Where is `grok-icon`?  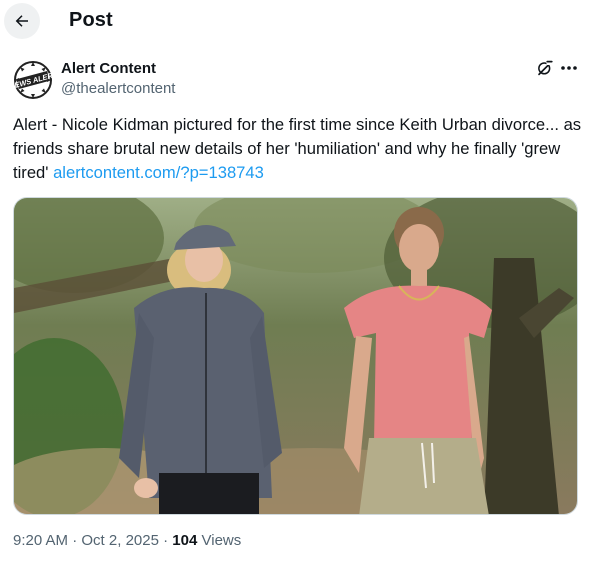 grok-icon is located at coordinates (545, 68).